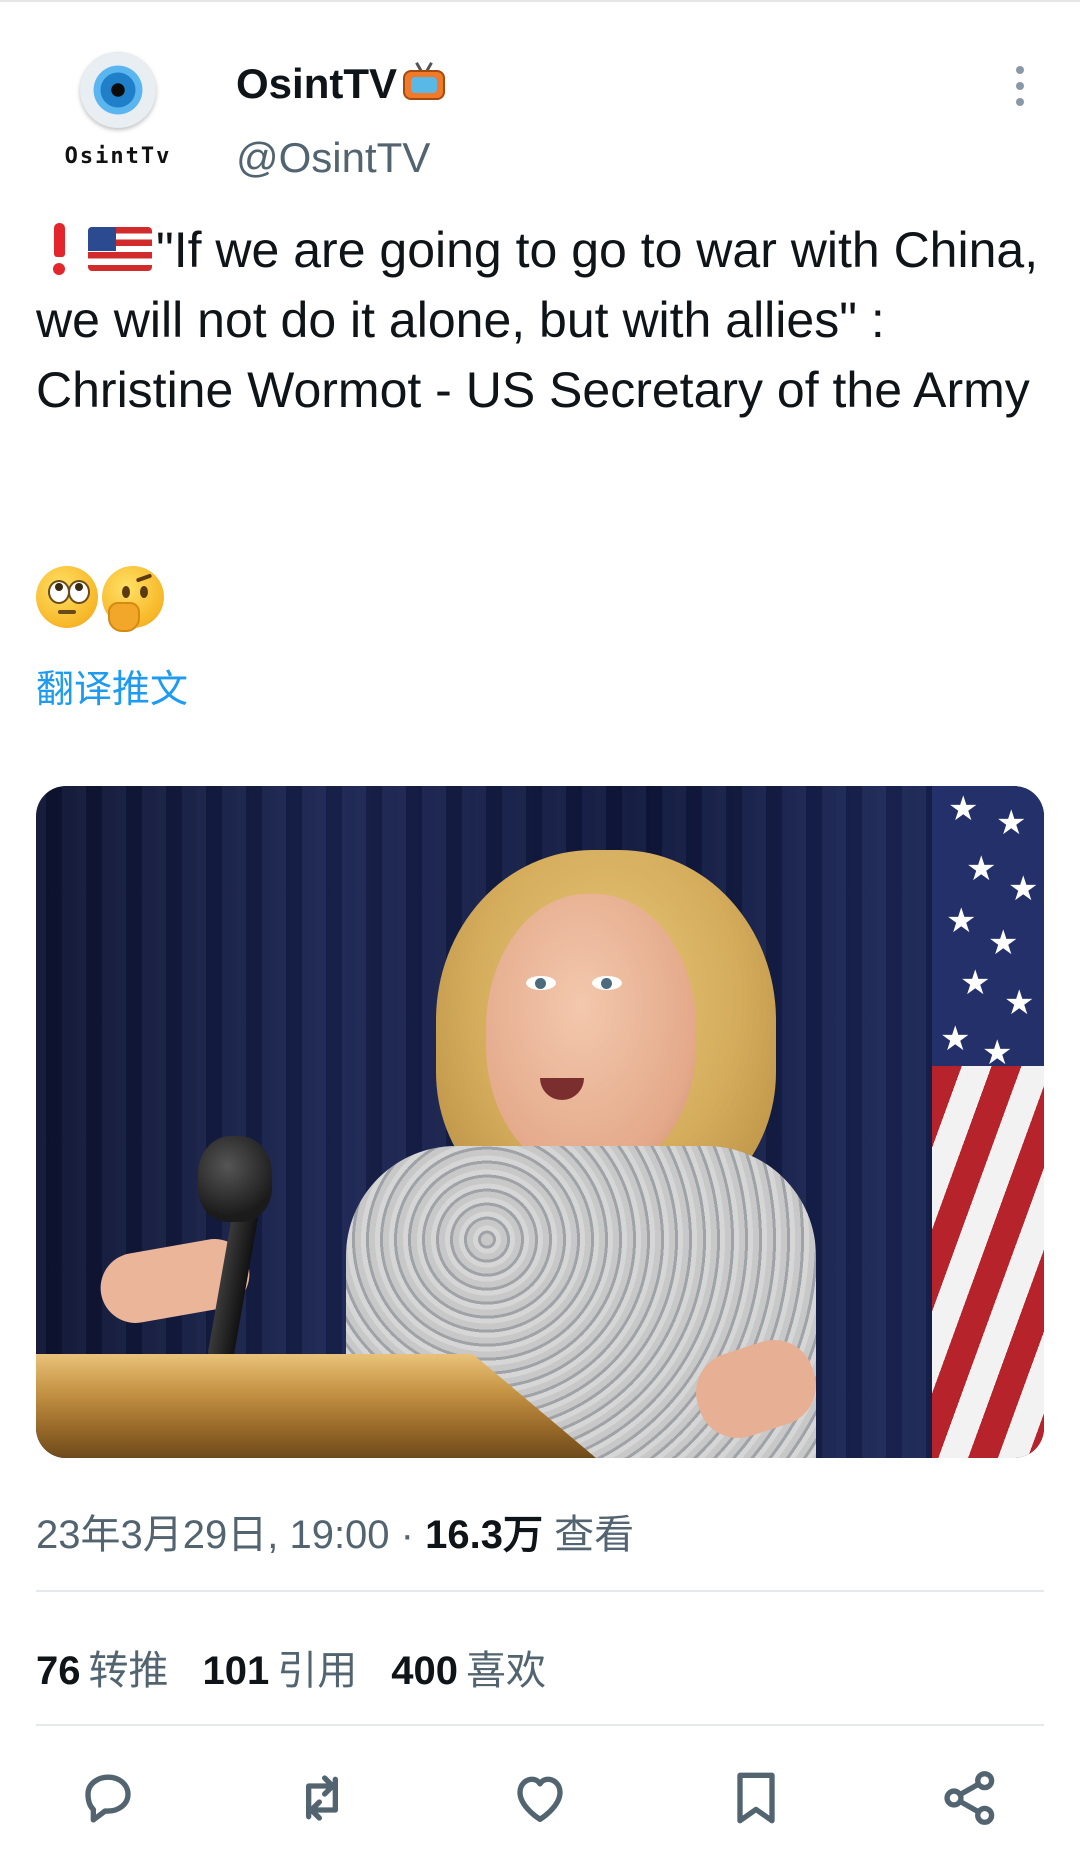 The height and width of the screenshot is (1874, 1080). I want to click on bookmark-button, so click(756, 1798).